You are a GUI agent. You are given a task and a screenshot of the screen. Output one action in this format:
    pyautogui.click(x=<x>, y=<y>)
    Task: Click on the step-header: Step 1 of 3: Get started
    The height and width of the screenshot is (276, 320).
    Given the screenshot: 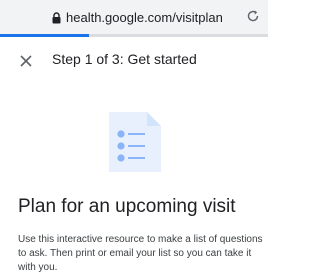 What is the action you would take?
    pyautogui.click(x=134, y=61)
    